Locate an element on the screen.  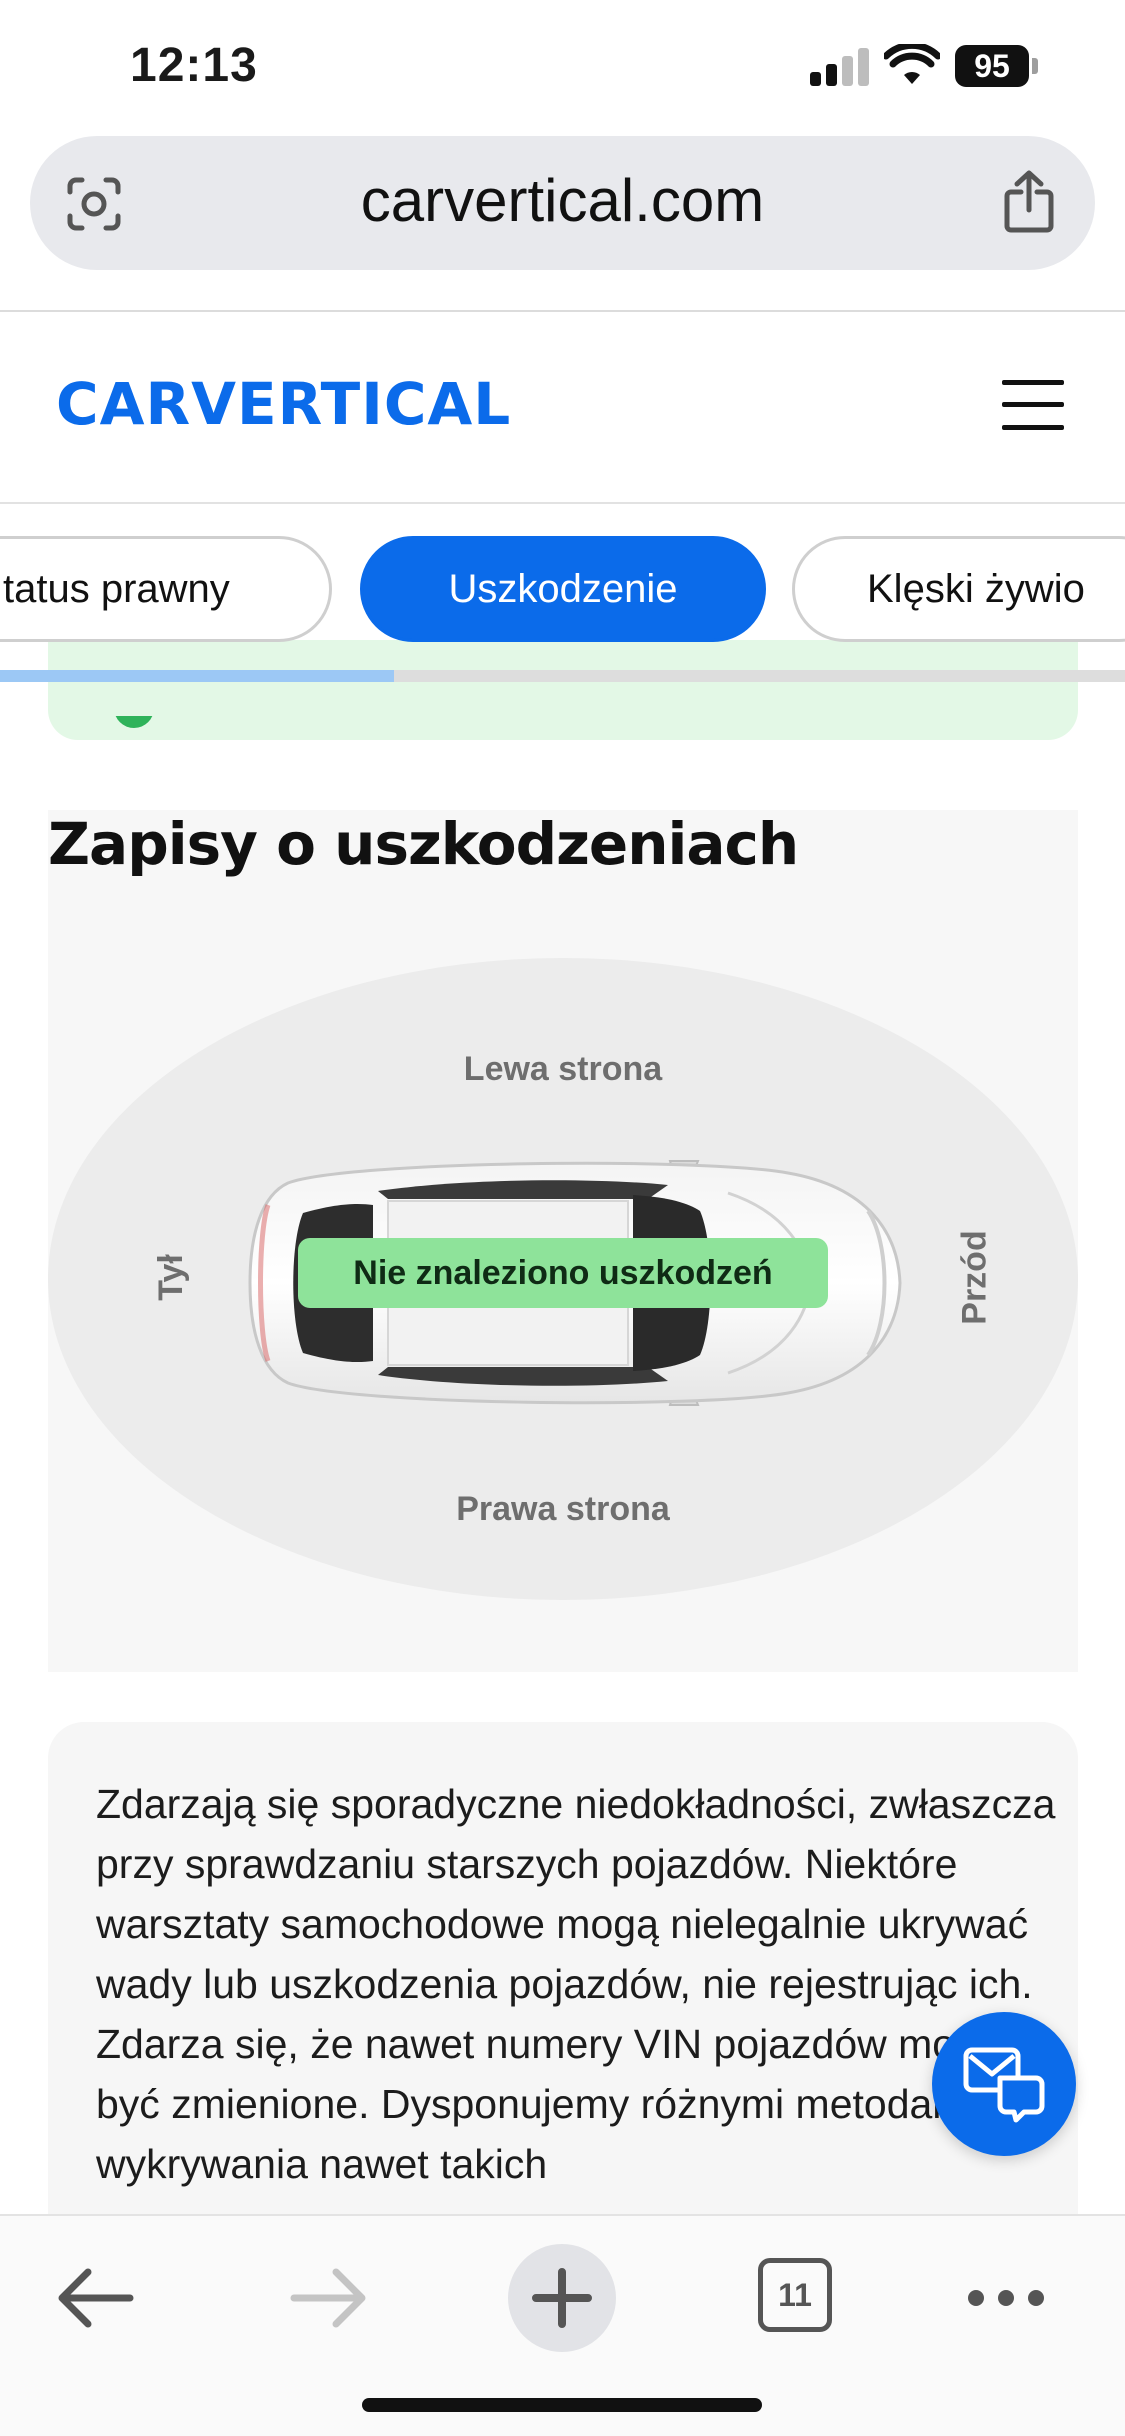
new-tab-button is located at coordinates (562, 2298).